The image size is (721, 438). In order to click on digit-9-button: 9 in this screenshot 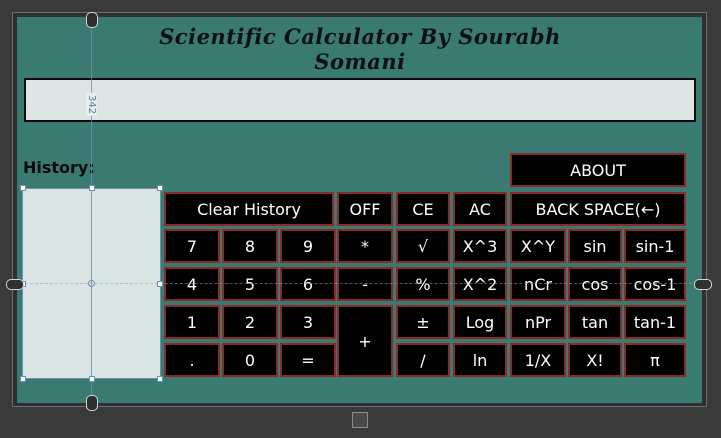, I will do `click(308, 246)`.